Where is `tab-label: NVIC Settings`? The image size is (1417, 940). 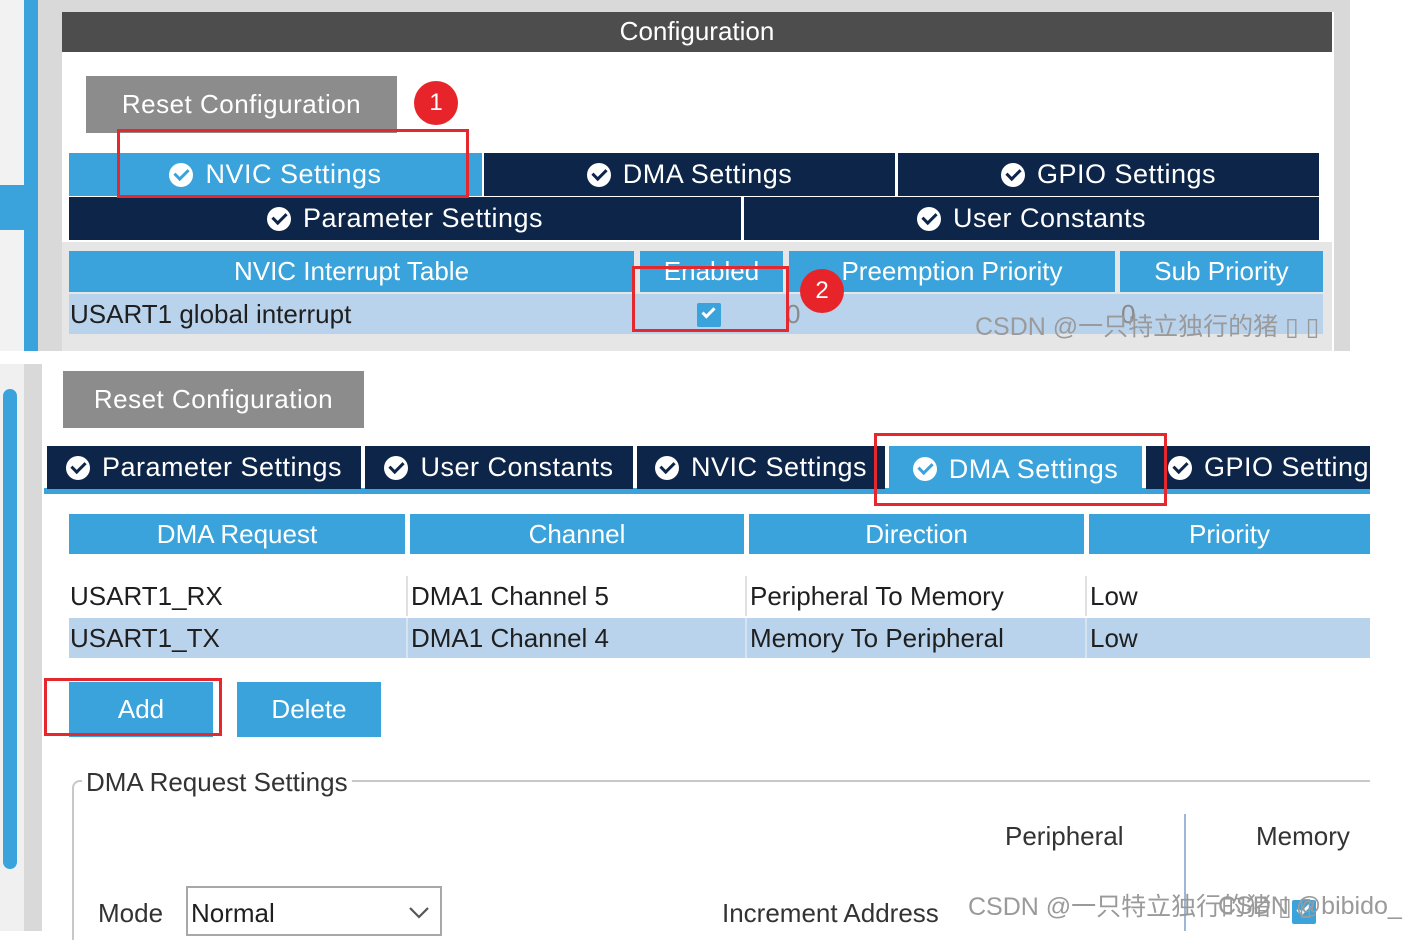 tab-label: NVIC Settings is located at coordinates (779, 467).